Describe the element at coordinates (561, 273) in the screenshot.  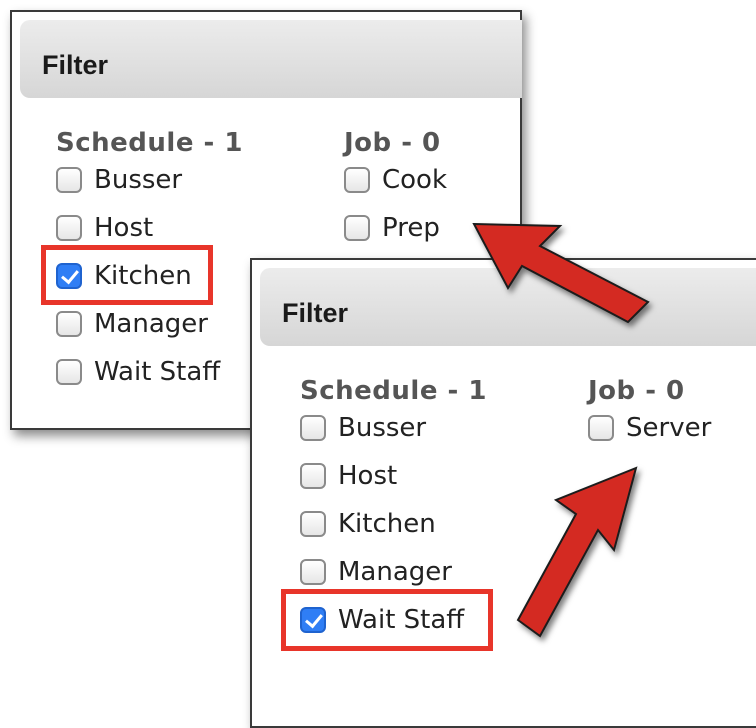
I see `arrow-pointing-to-prep-icon` at that location.